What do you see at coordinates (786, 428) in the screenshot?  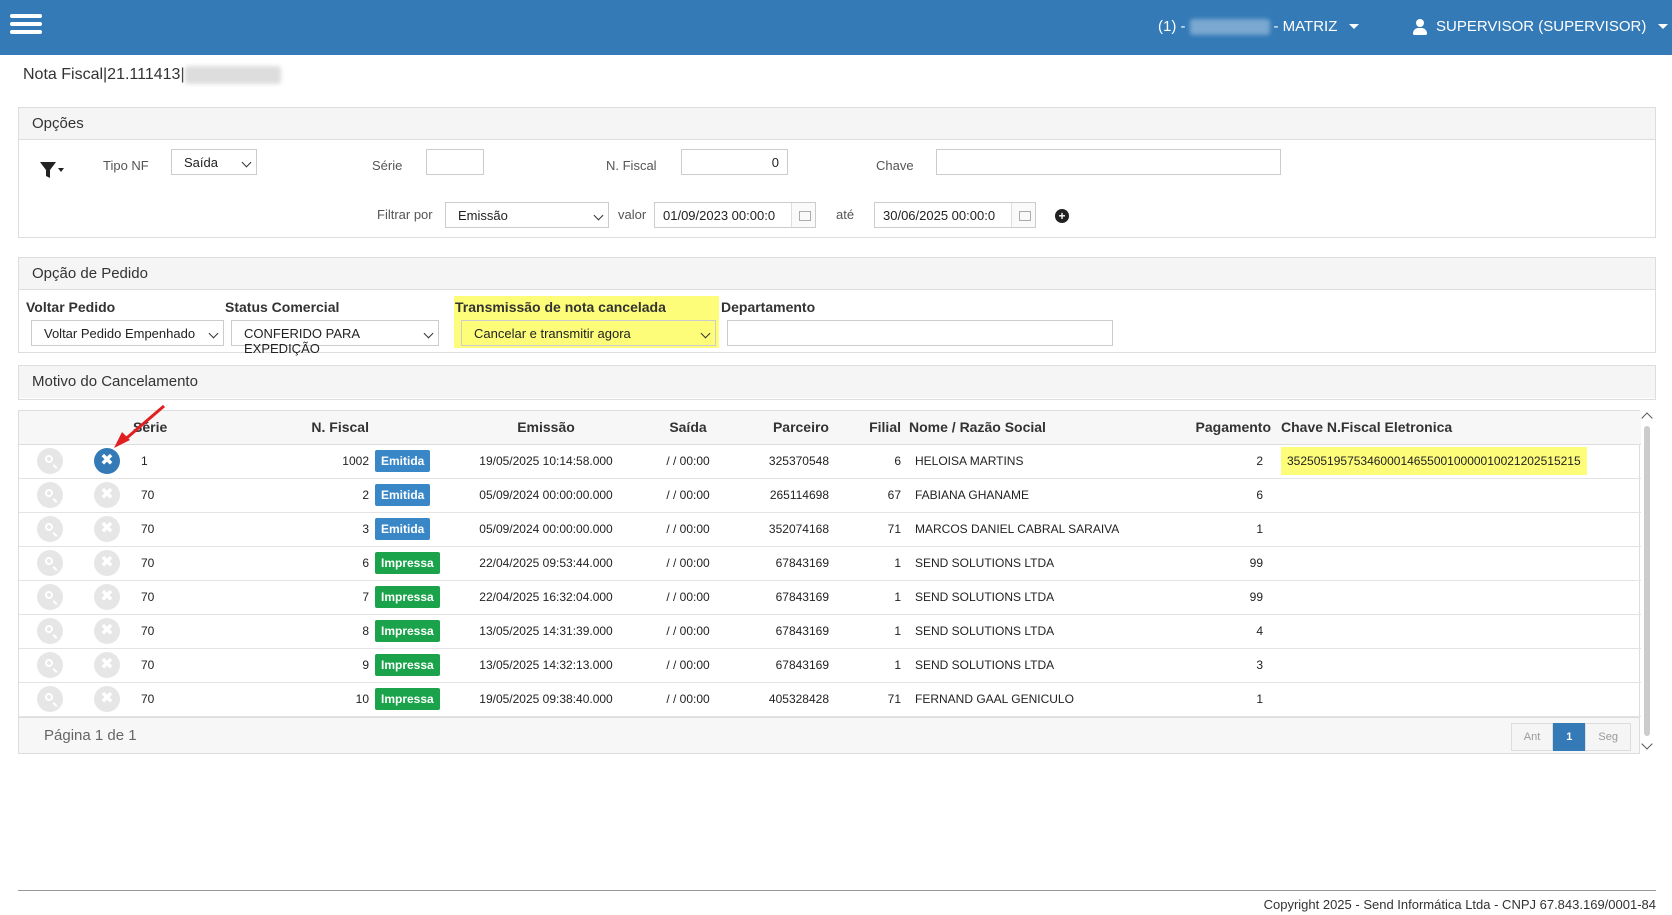 I see `col-header-parceiro: Parceiro` at bounding box center [786, 428].